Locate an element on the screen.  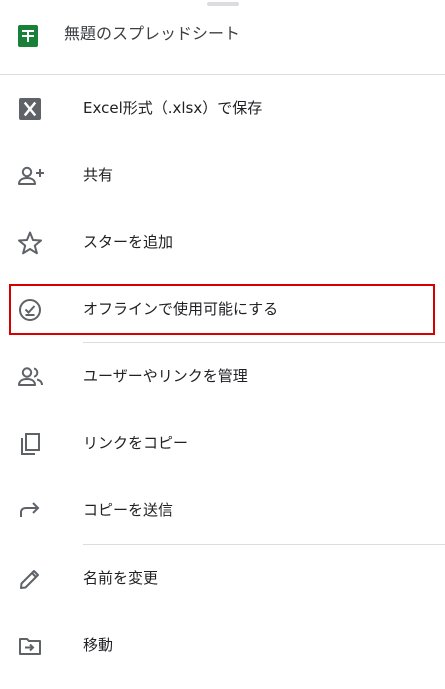
forward-arrow-icon is located at coordinates (30, 511).